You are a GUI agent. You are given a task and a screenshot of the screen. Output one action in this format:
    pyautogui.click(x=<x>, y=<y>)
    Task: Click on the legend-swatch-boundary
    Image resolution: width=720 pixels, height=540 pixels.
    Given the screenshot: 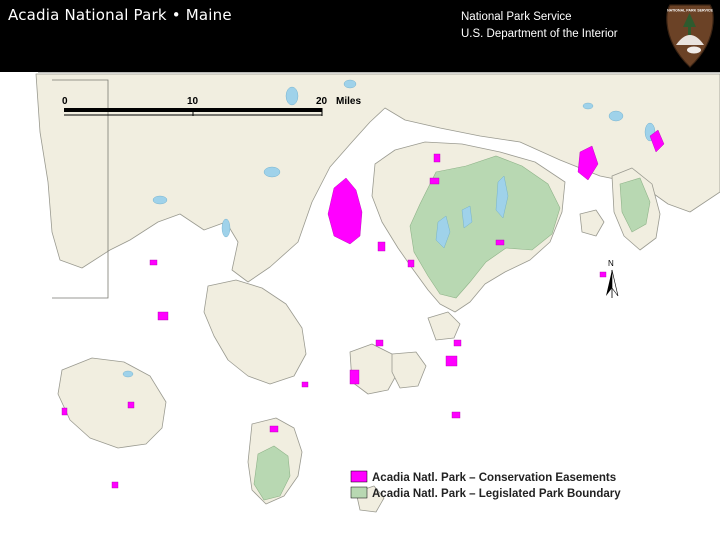 What is the action you would take?
    pyautogui.click(x=359, y=492)
    